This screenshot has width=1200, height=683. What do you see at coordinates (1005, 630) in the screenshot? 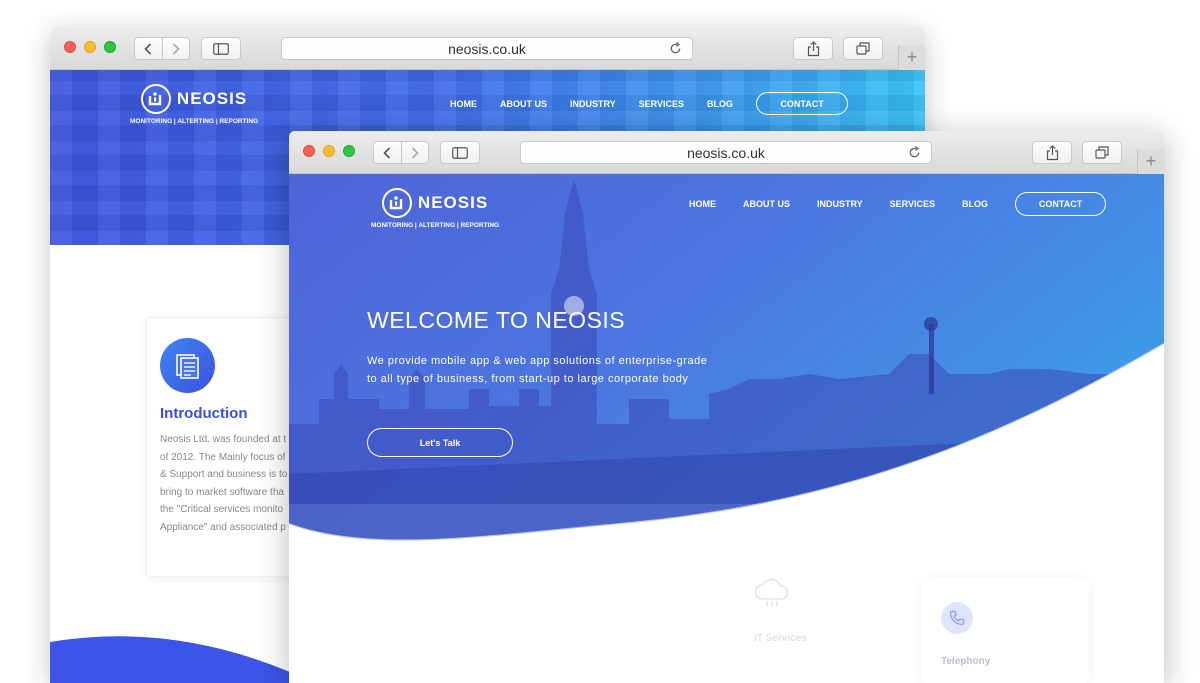
I see `service-card-telephony: Telephony` at bounding box center [1005, 630].